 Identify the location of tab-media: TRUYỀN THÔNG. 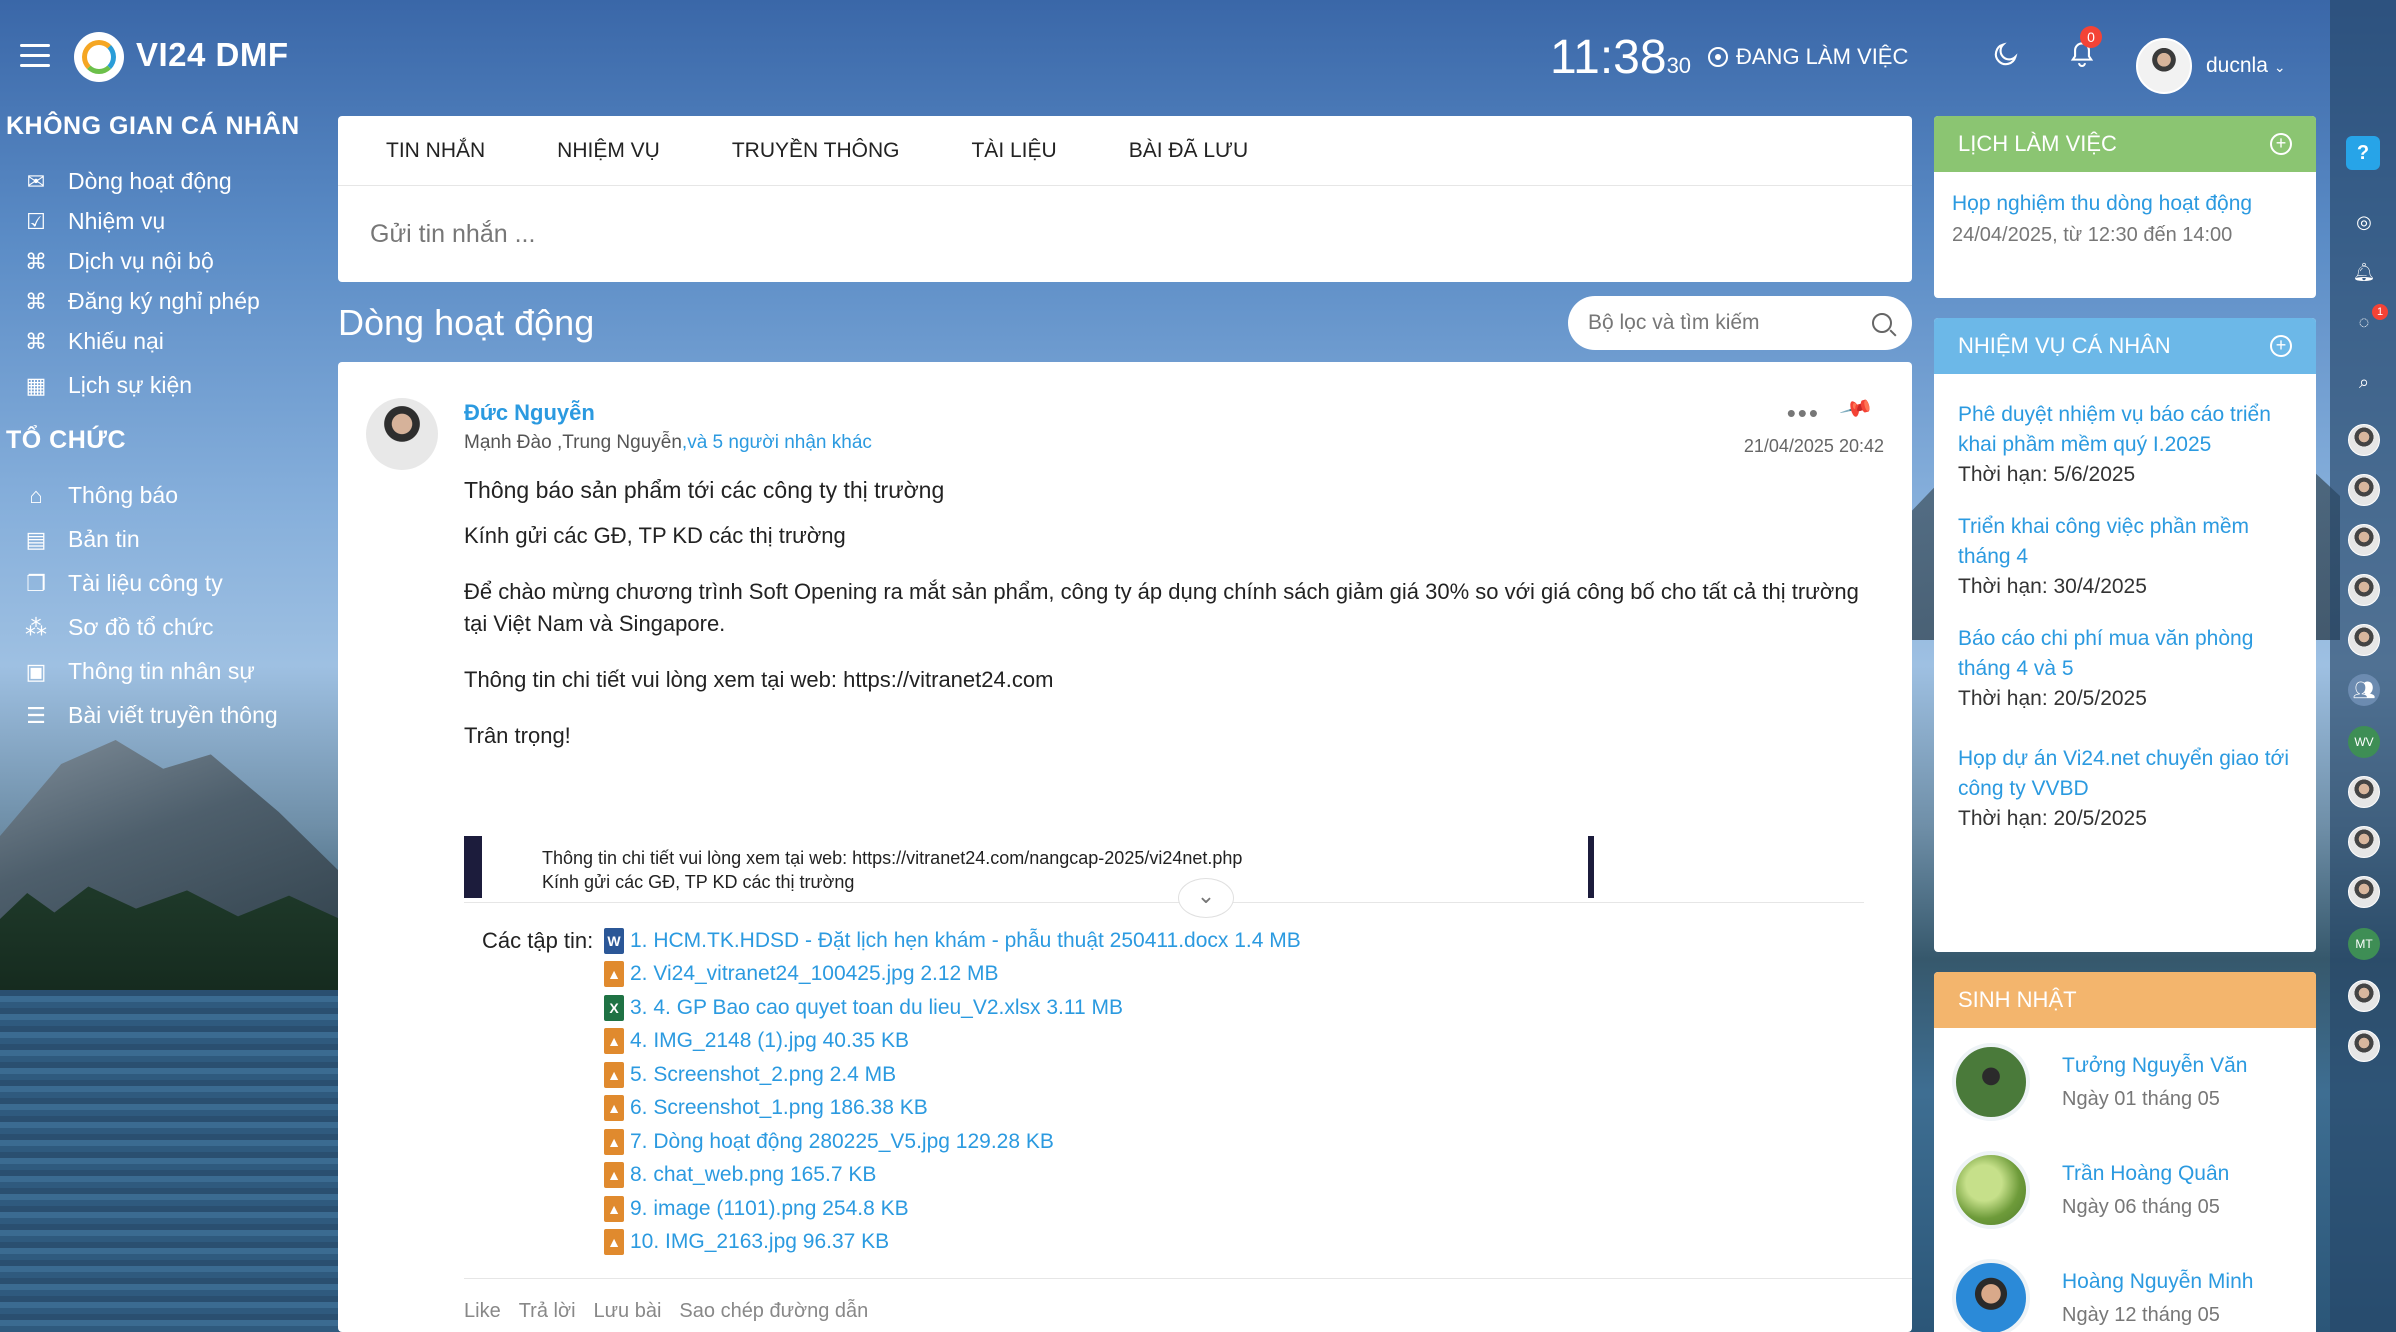
(816, 151).